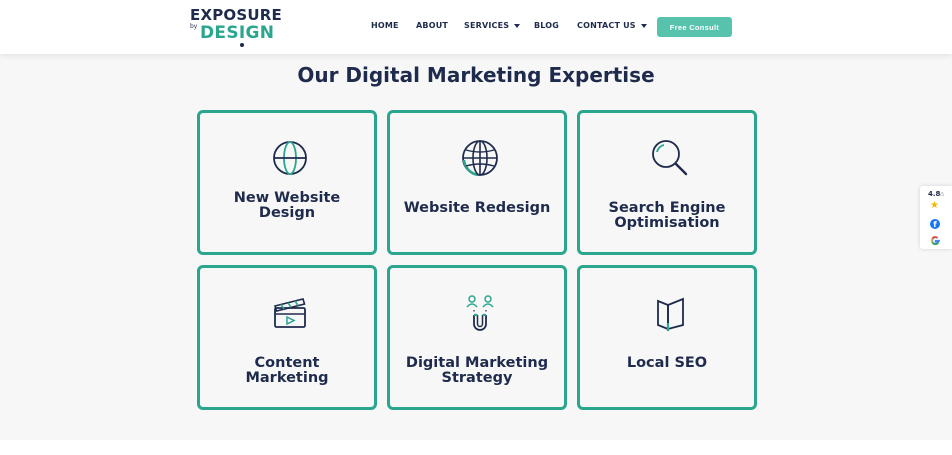  I want to click on card-title-line: Local SEO, so click(667, 363).